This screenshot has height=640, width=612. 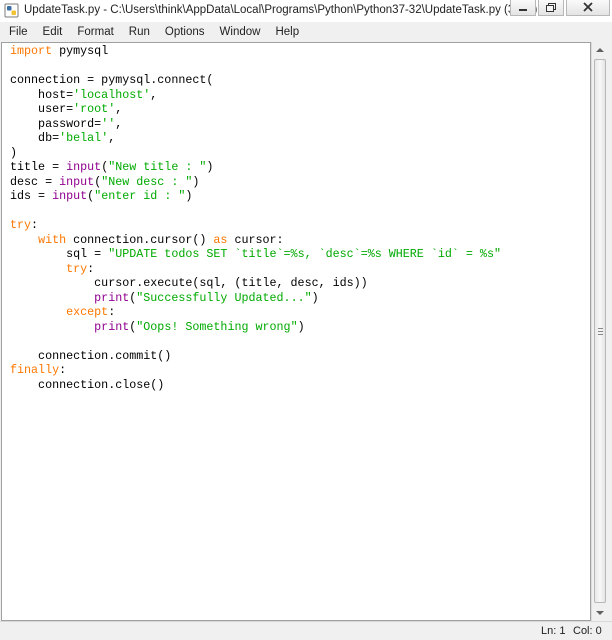 I want to click on menu-window: Window, so click(x=239, y=32).